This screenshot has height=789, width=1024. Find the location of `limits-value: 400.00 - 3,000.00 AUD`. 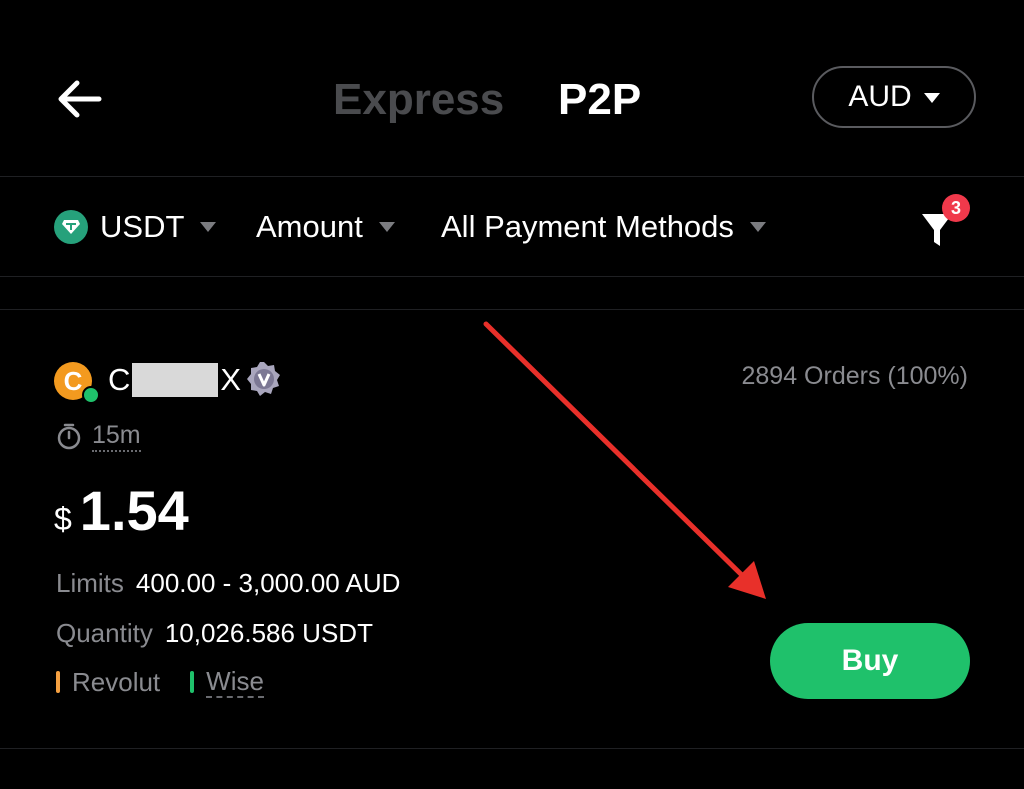

limits-value: 400.00 - 3,000.00 AUD is located at coordinates (268, 582).